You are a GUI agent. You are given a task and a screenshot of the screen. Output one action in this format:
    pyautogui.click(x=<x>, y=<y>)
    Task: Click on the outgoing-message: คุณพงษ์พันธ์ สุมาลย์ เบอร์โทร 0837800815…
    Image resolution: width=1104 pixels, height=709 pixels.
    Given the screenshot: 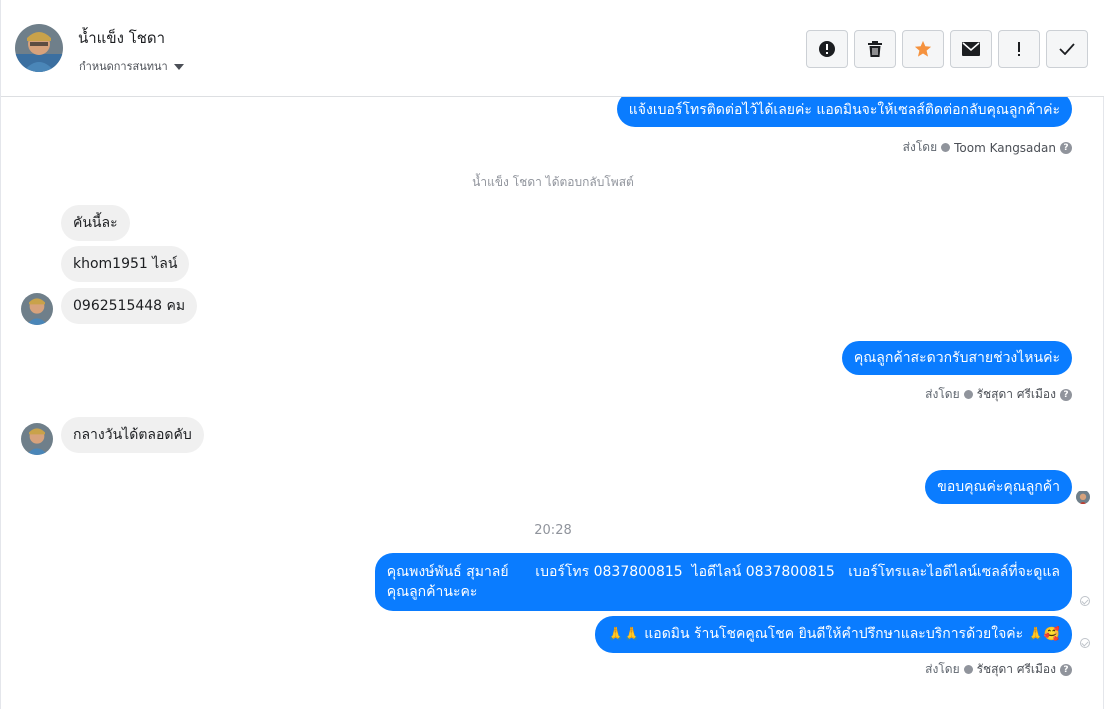 What is the action you would take?
    pyautogui.click(x=723, y=582)
    